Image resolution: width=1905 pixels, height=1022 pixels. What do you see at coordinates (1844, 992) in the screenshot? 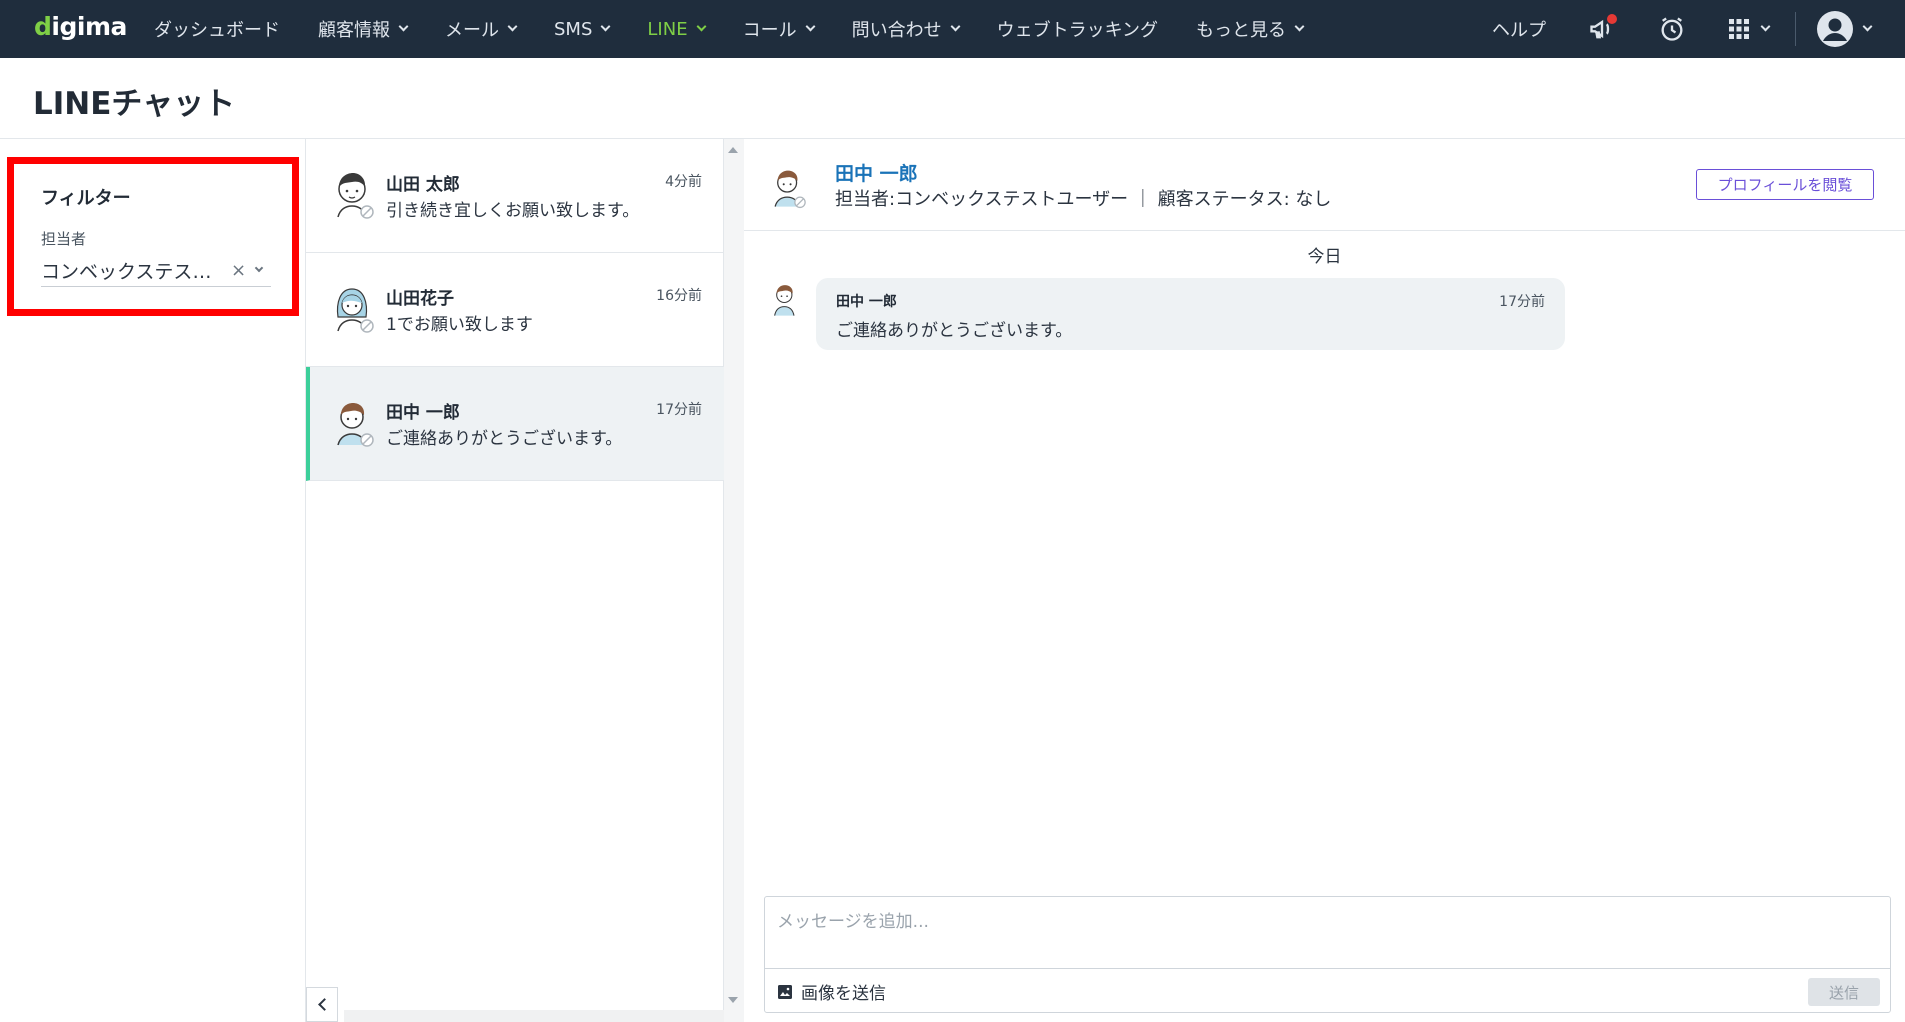
I see `send-button: 送信` at bounding box center [1844, 992].